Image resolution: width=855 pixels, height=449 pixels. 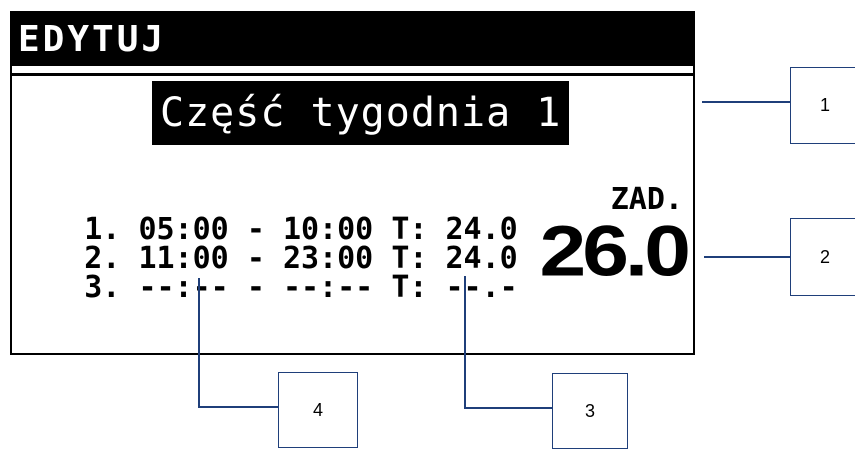 I want to click on callout-1: 1, so click(x=822, y=105).